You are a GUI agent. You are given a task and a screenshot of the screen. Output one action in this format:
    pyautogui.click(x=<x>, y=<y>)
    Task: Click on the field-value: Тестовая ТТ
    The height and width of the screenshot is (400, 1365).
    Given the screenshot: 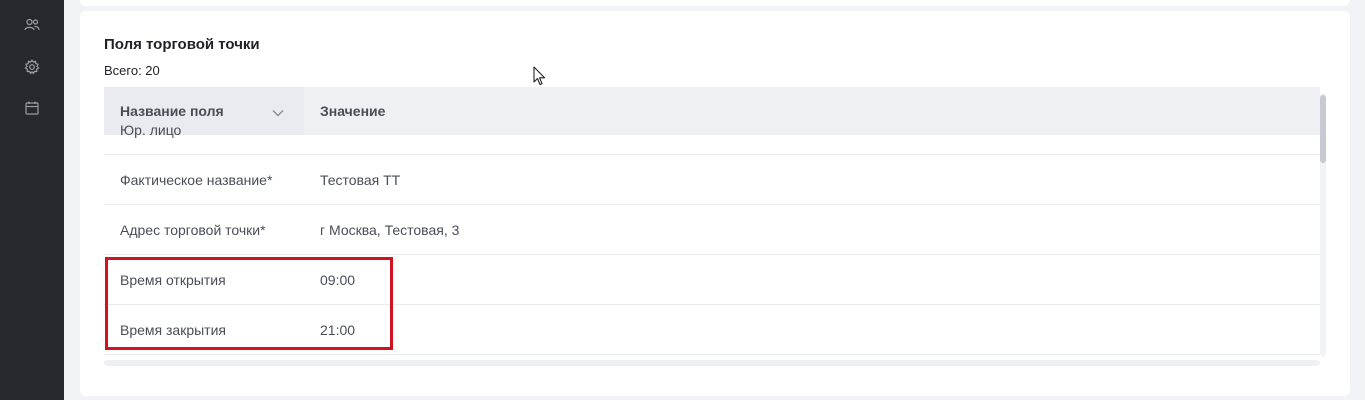 What is the action you would take?
    pyautogui.click(x=360, y=179)
    